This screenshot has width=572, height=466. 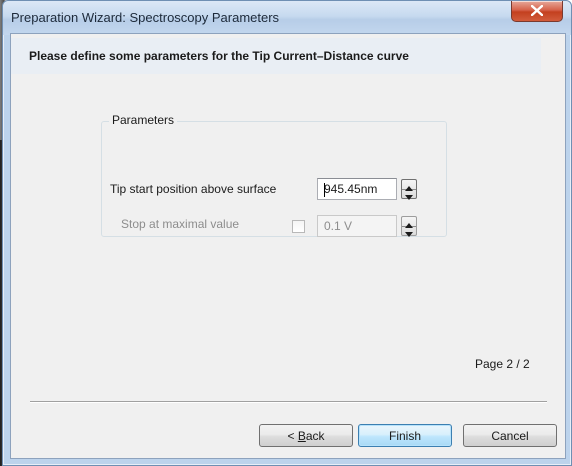 What do you see at coordinates (351, 189) in the screenshot?
I see `tip-start-value: 945.45nm` at bounding box center [351, 189].